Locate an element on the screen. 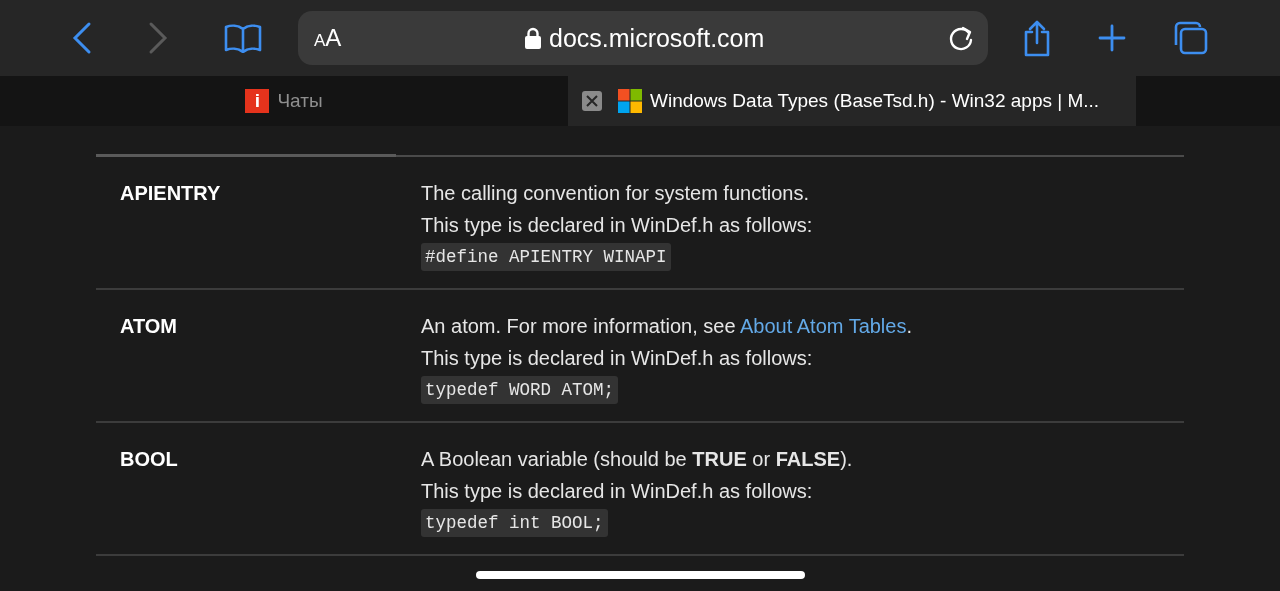 The width and height of the screenshot is (1280, 591). data-type-name: ATOM is located at coordinates (148, 326).